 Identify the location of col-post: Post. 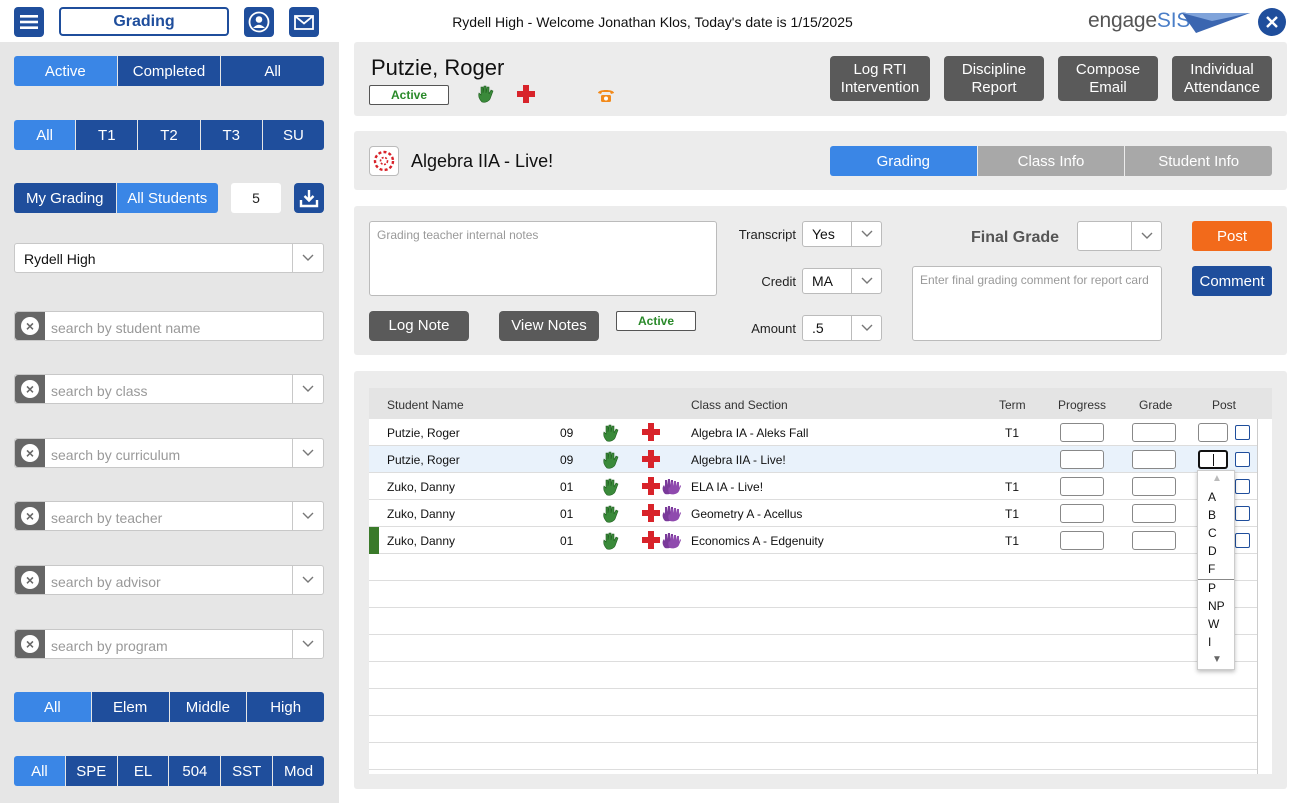
(1224, 405).